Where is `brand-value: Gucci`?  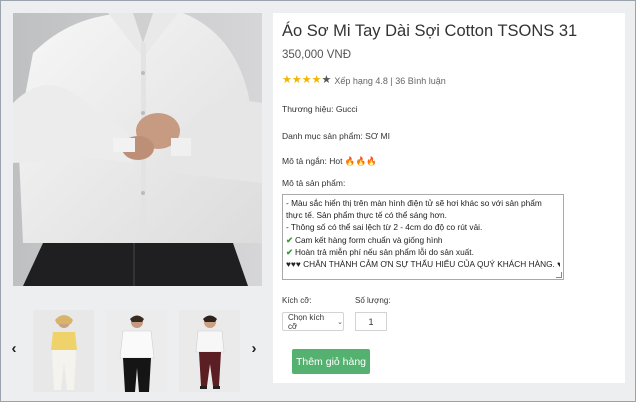
brand-value: Gucci is located at coordinates (346, 109).